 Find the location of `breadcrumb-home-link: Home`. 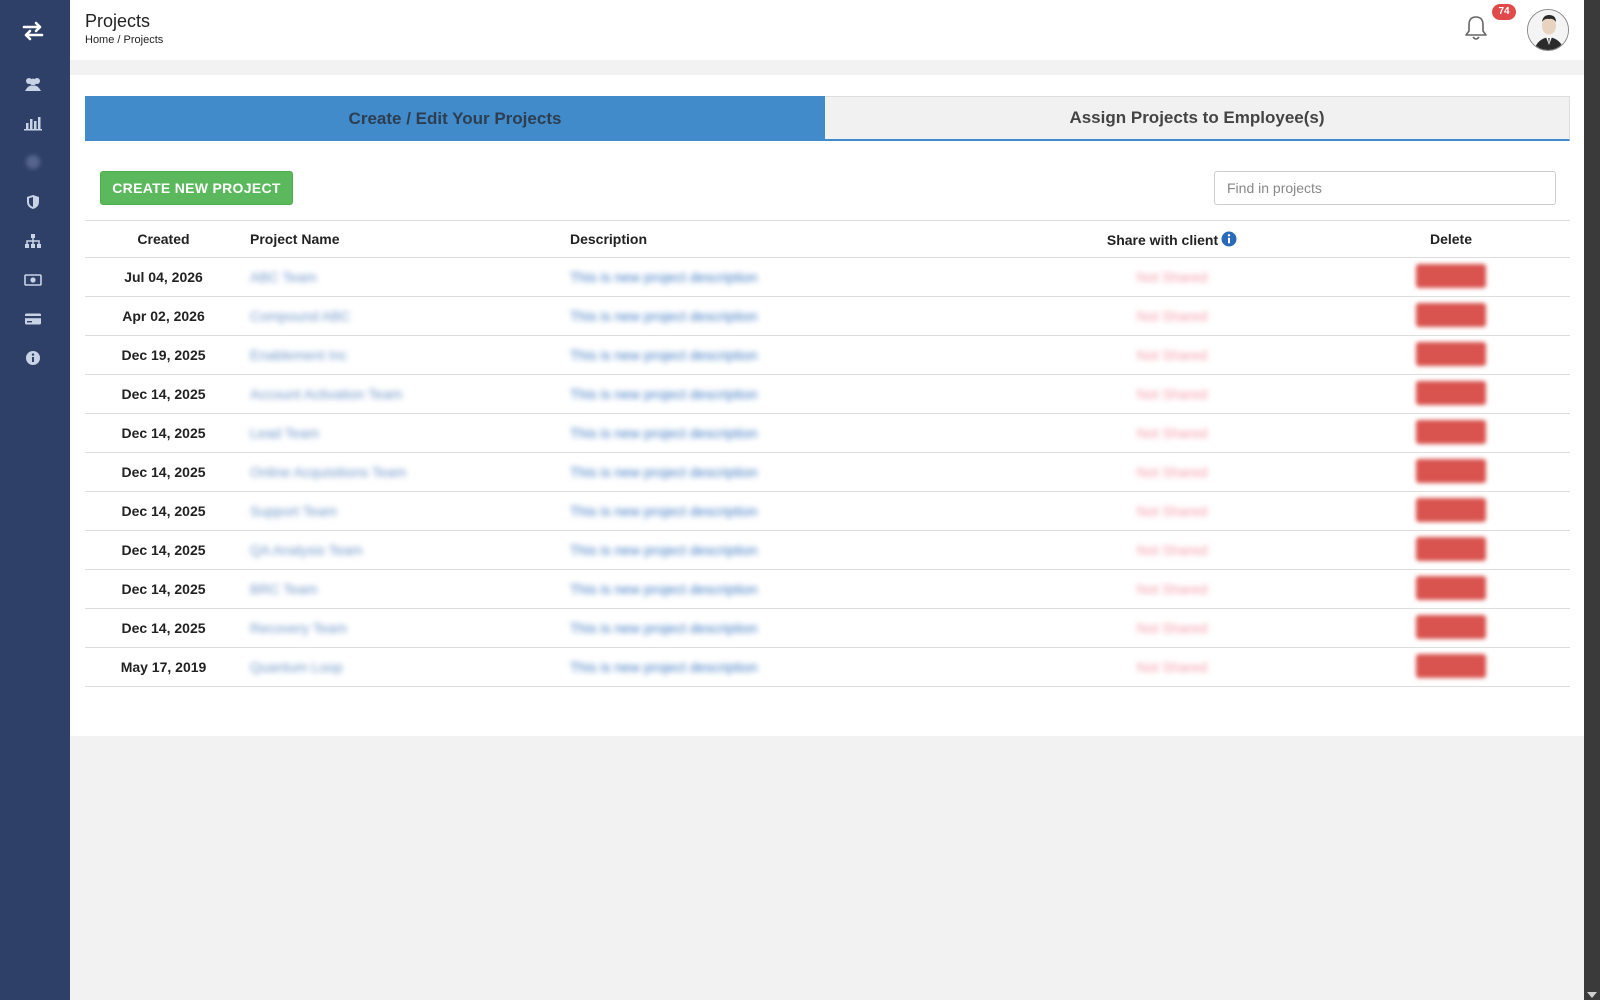

breadcrumb-home-link: Home is located at coordinates (99, 40).